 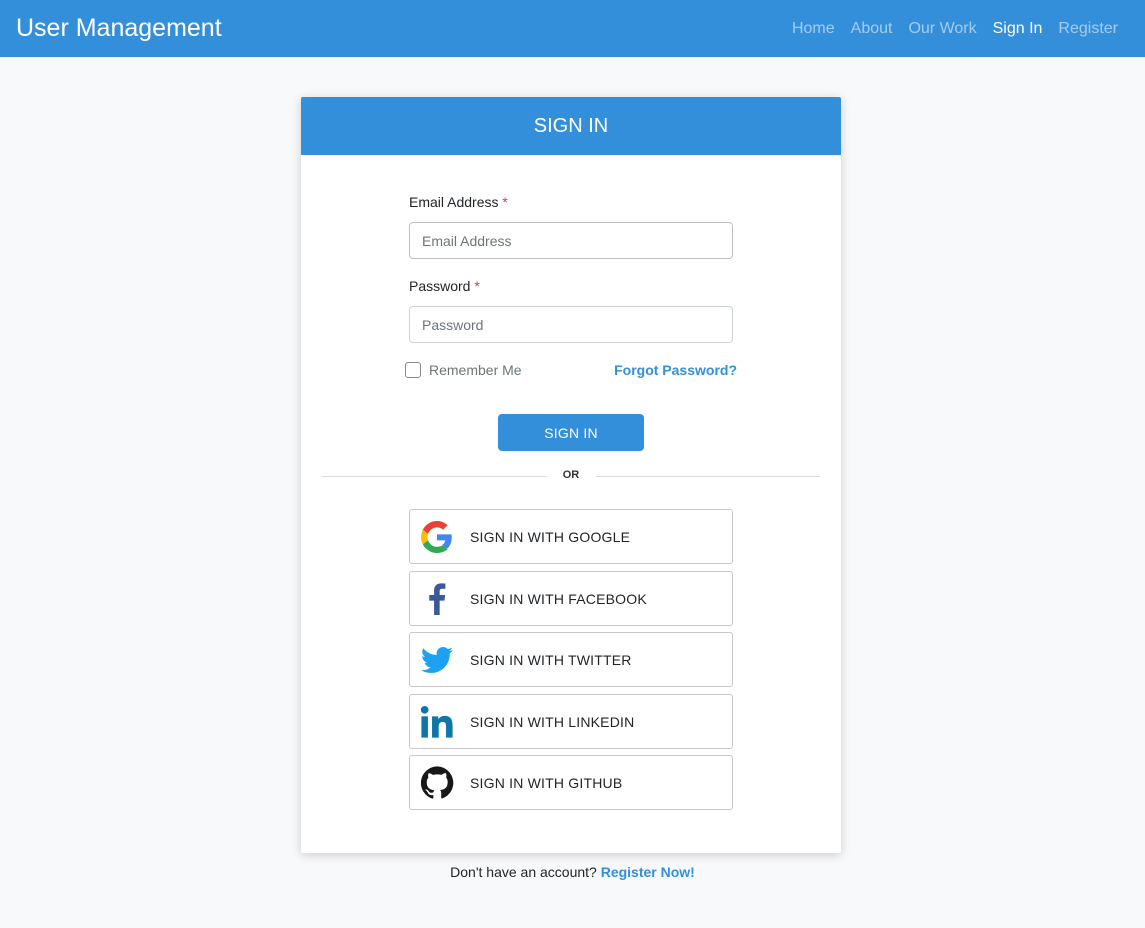 What do you see at coordinates (648, 872) in the screenshot?
I see `register-now-link: Register Now!` at bounding box center [648, 872].